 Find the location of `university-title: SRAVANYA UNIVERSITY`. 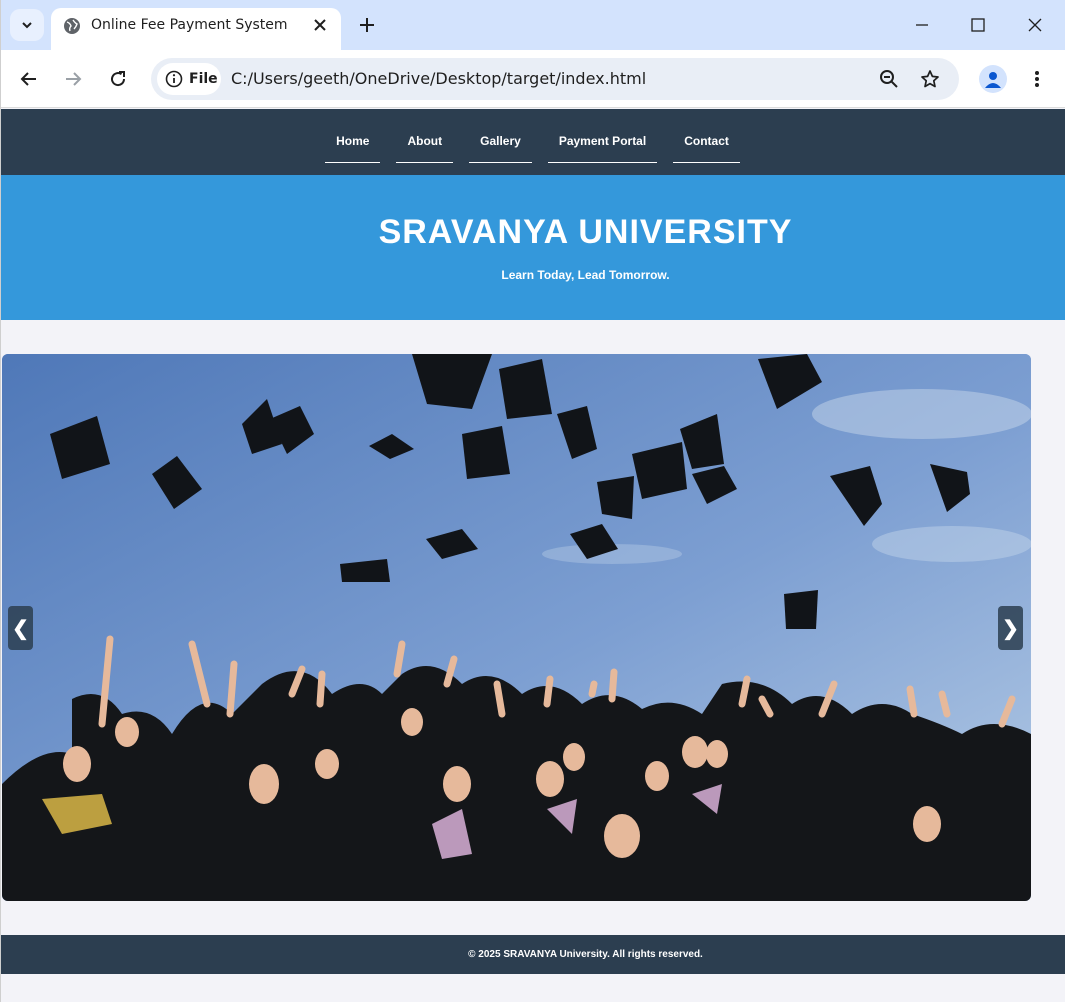

university-title: SRAVANYA UNIVERSITY is located at coordinates (585, 232).